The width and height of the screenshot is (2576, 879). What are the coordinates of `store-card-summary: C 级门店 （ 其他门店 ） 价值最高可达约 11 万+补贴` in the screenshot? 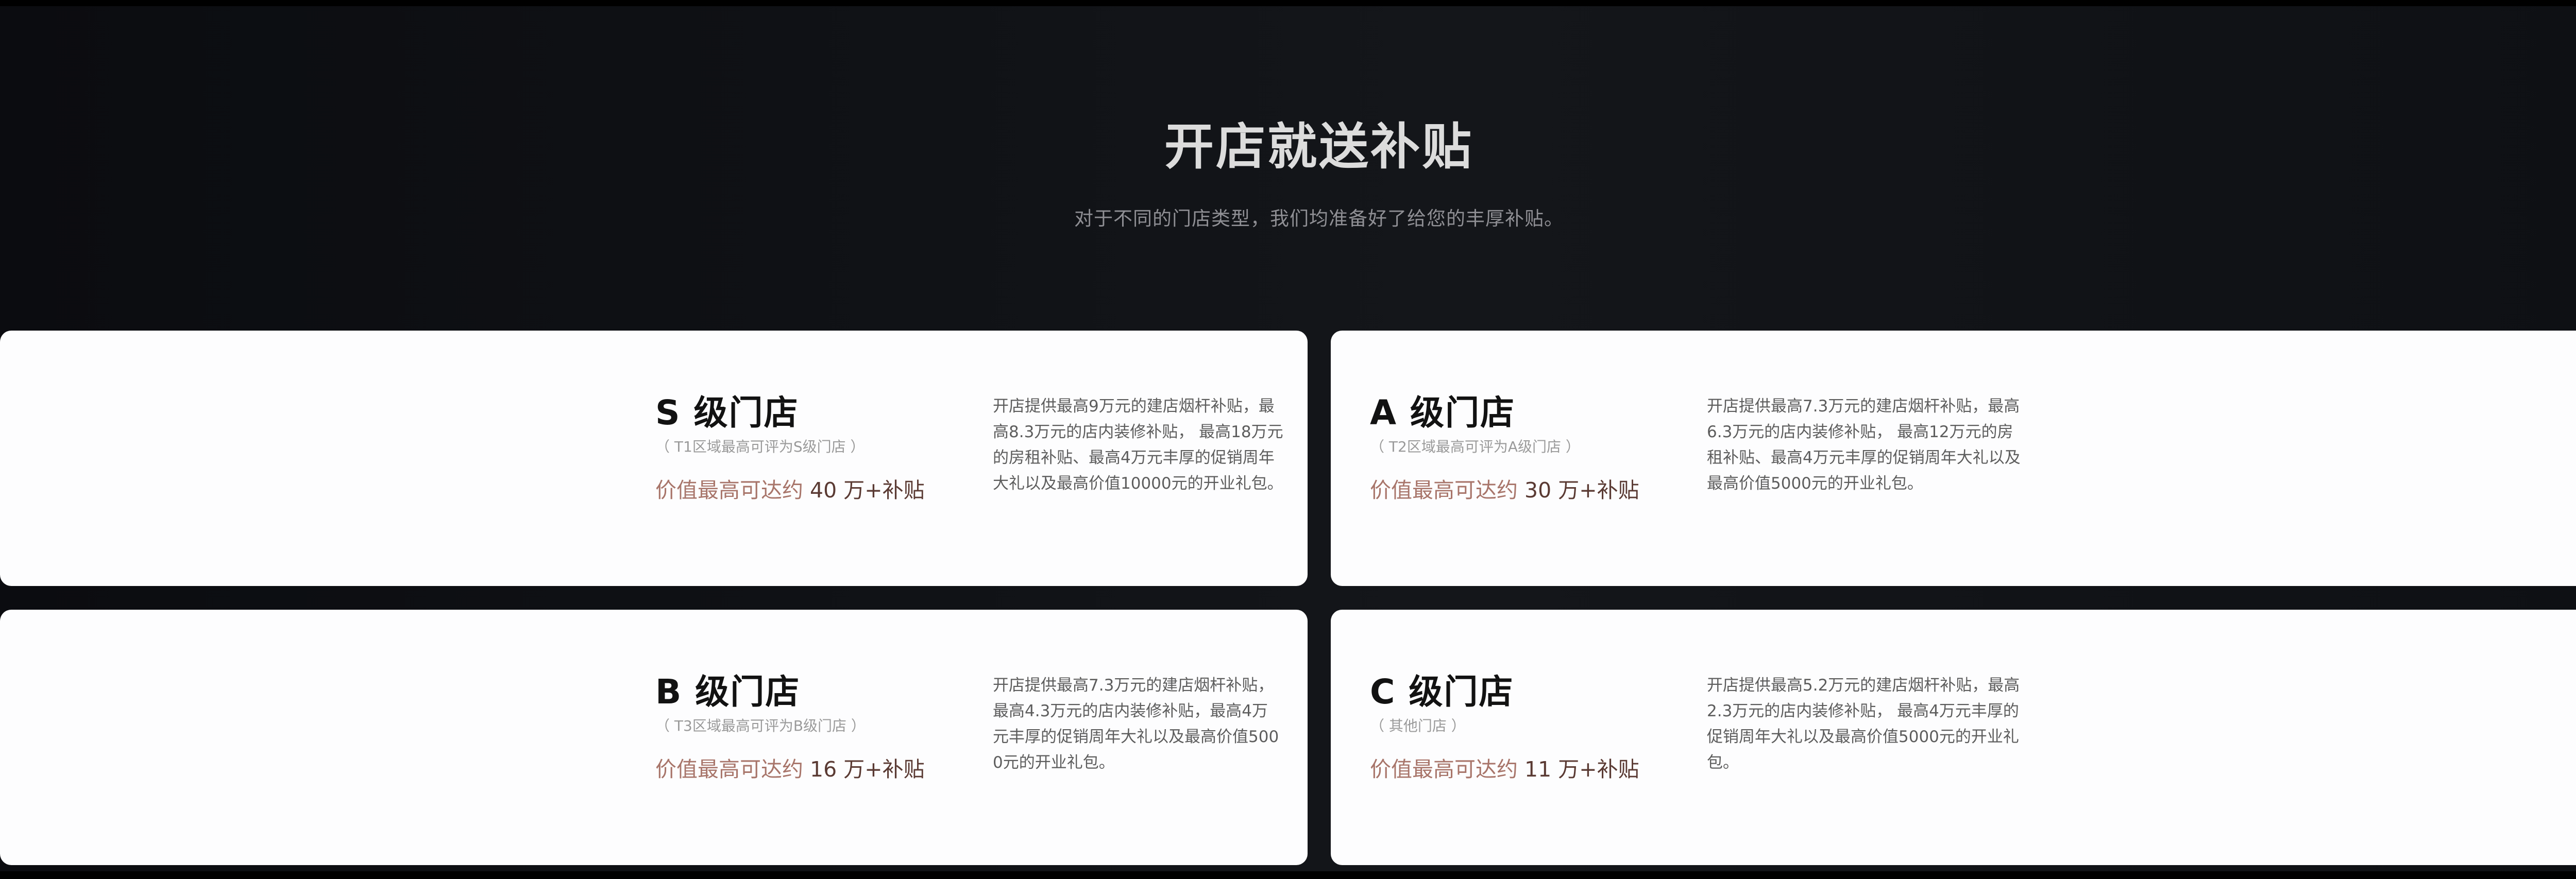 It's located at (1504, 726).